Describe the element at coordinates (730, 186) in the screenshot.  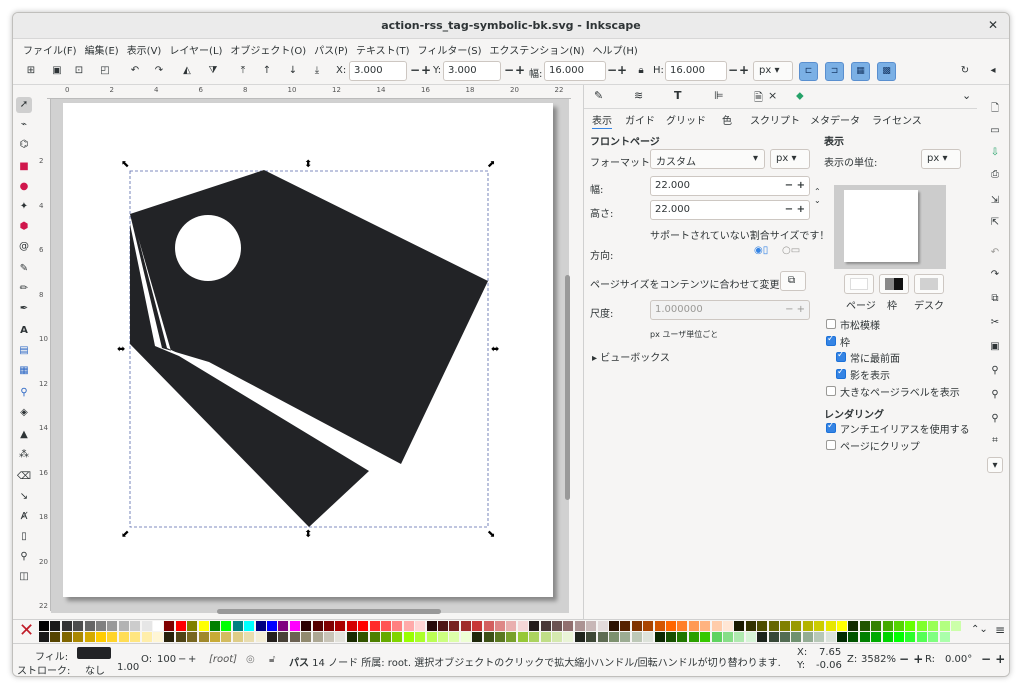
I see `page-width-input: 22.000 − +` at that location.